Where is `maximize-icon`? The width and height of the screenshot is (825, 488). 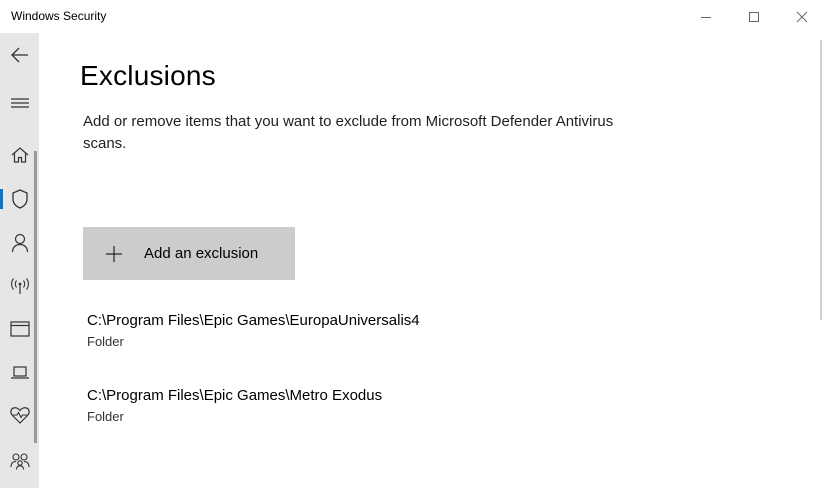
maximize-icon is located at coordinates (754, 16).